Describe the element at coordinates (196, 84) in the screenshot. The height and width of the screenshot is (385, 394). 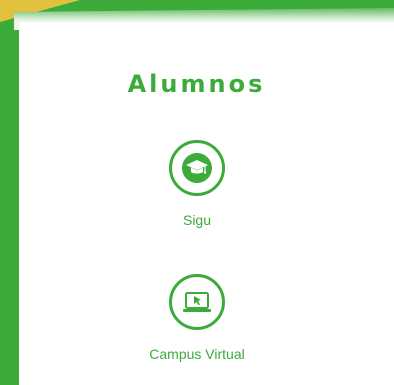
I see `section-title: Alumnos` at that location.